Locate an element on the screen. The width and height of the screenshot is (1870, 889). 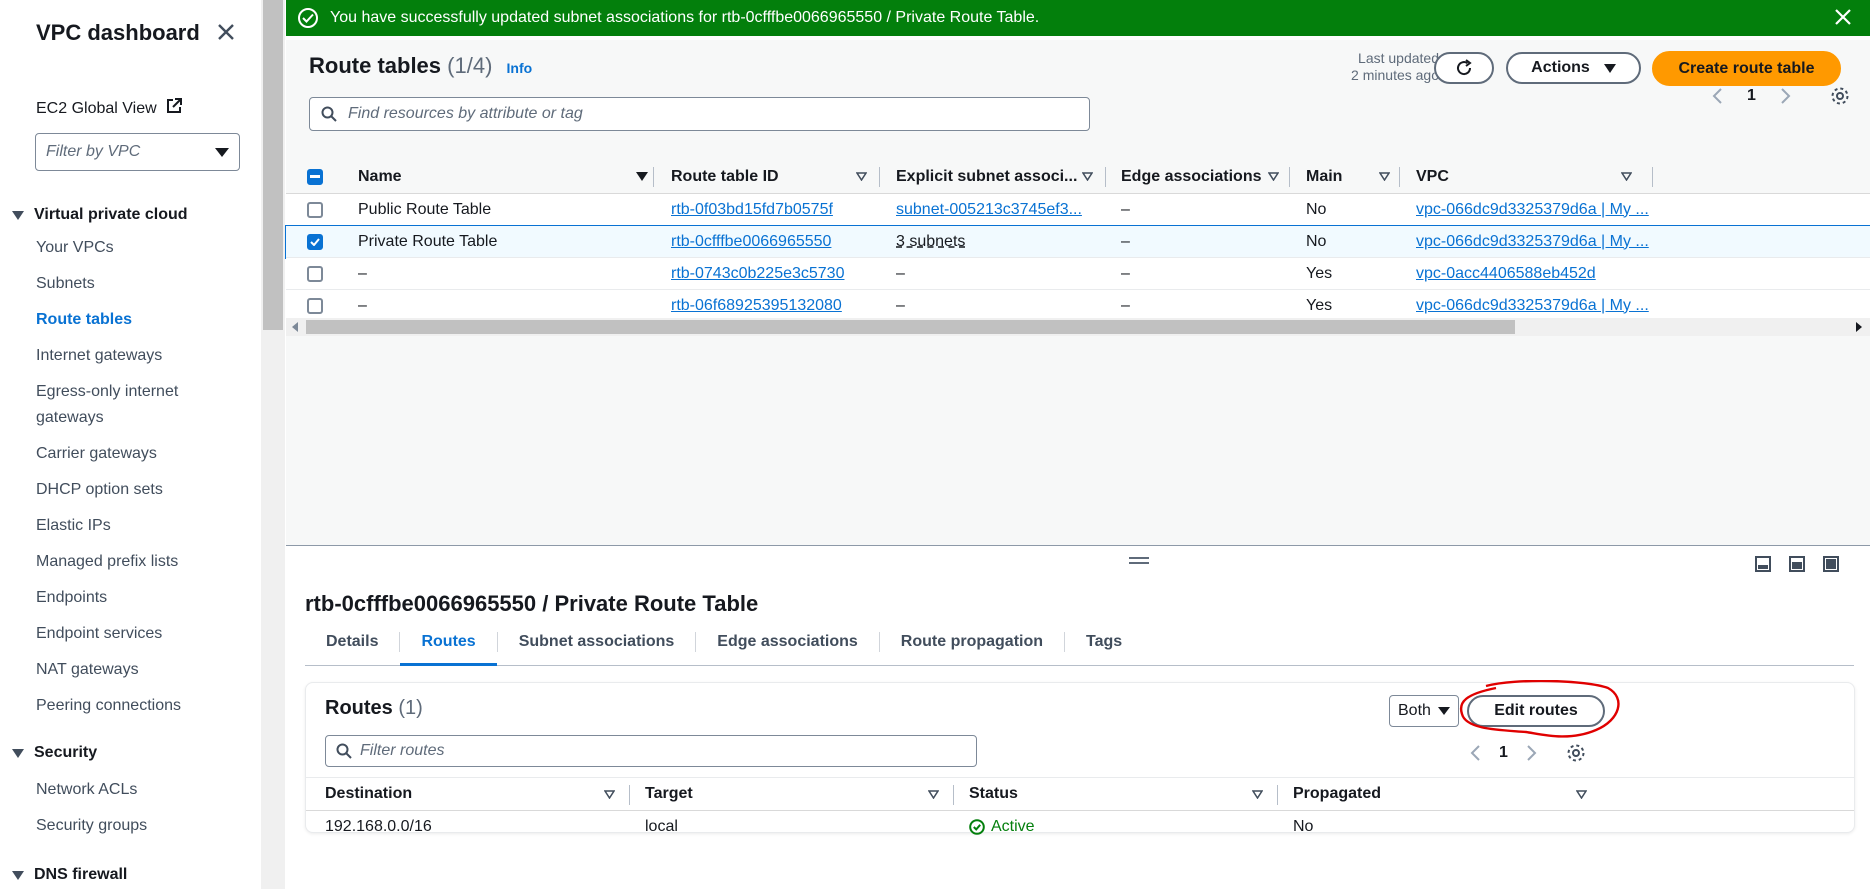
sidebar-item-security-groups: Security groups is located at coordinates (136, 826).